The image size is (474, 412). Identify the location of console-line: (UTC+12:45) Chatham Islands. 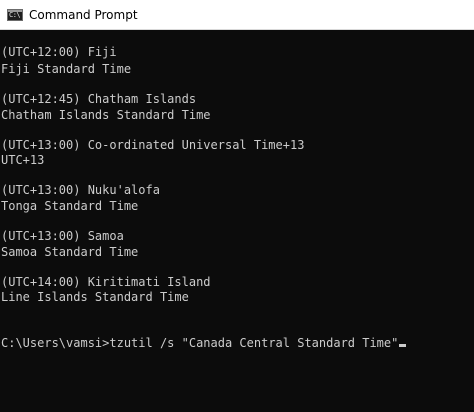
(99, 99).